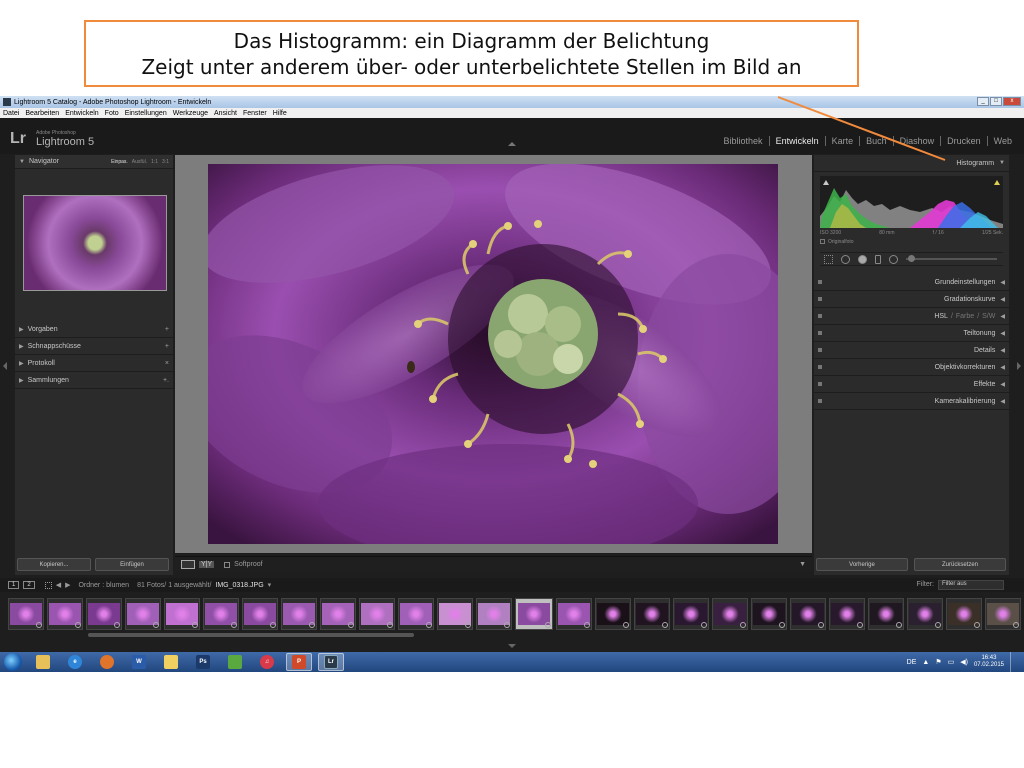 This screenshot has height=768, width=1024. What do you see at coordinates (925, 662) in the screenshot?
I see `tray-expand-icon: ▲` at bounding box center [925, 662].